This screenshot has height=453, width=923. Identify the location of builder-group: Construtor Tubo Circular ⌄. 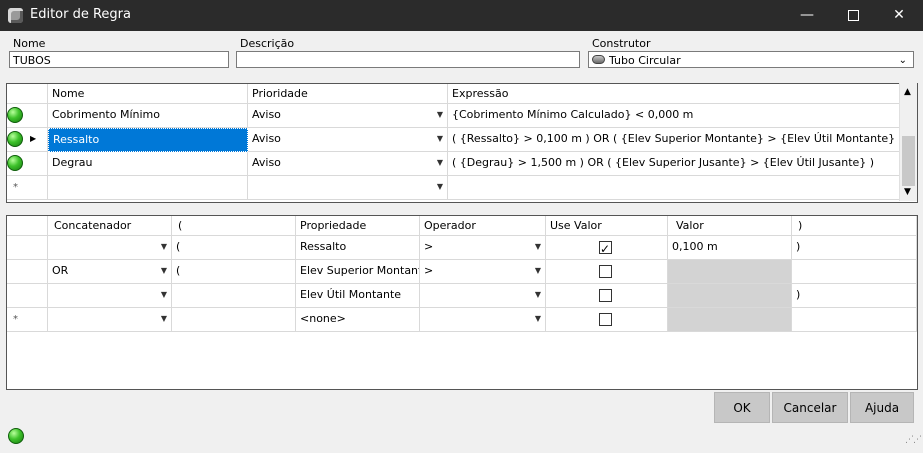
(751, 53).